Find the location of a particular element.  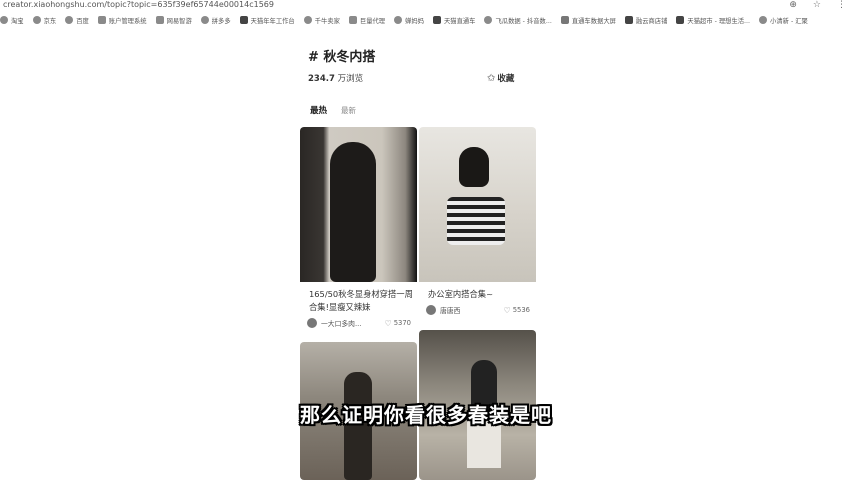

bookmark-item: 百度 is located at coordinates (77, 20).